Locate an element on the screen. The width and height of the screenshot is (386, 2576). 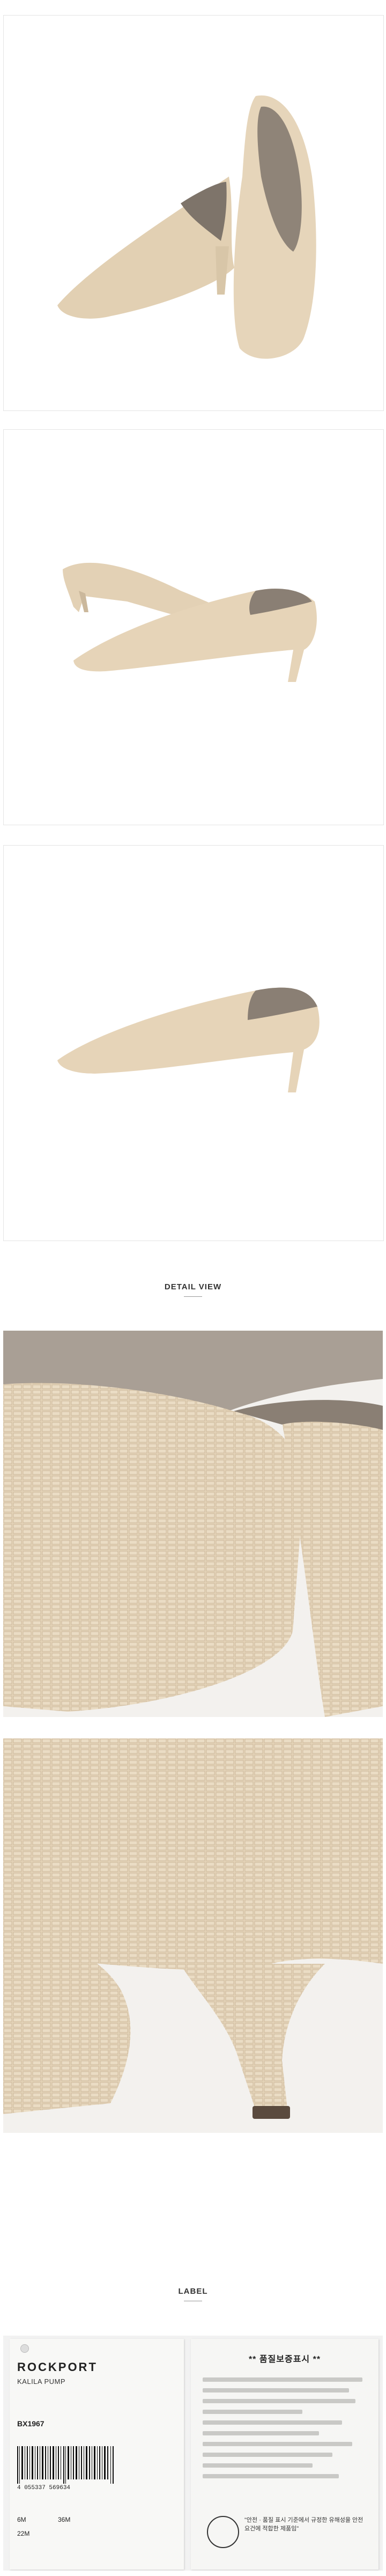
section-title: LABEL is located at coordinates (193, 2291).